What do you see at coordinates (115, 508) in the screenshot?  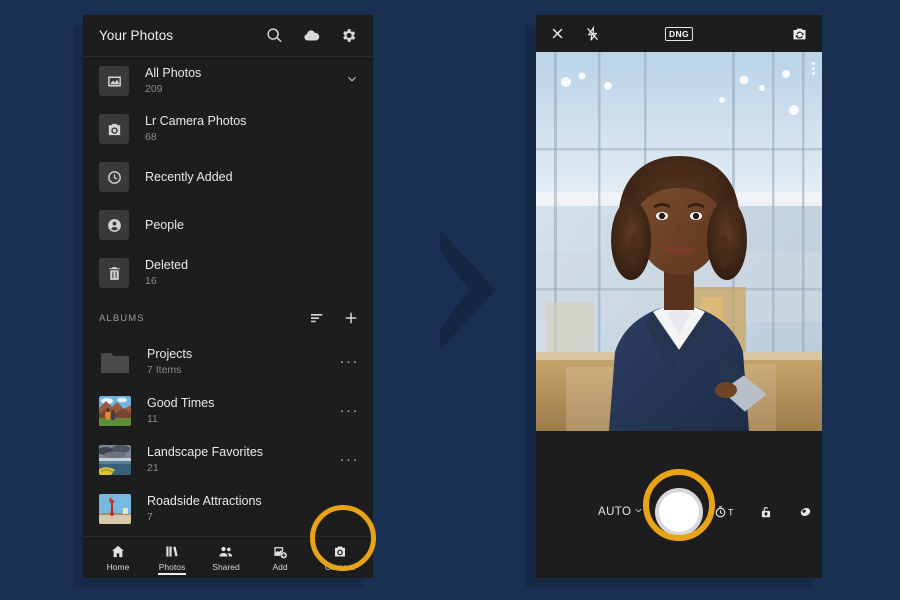 I see `red-arrow-sign-thumb` at bounding box center [115, 508].